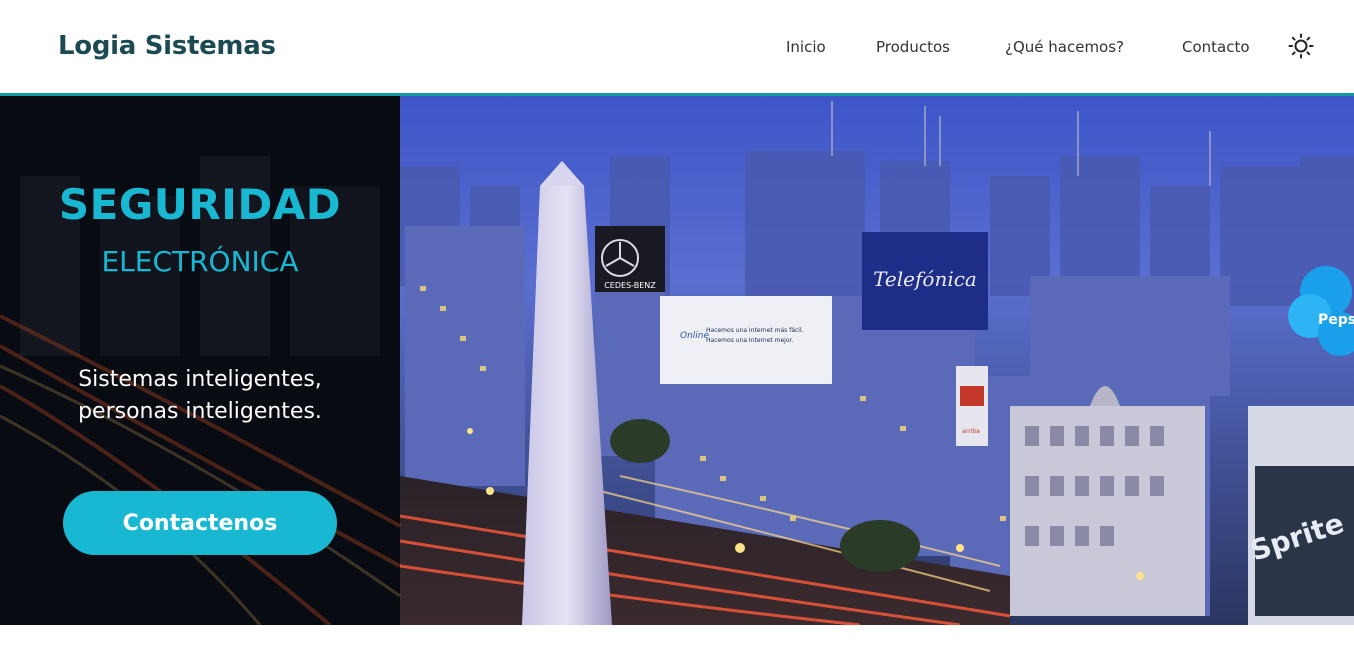  What do you see at coordinates (200, 379) in the screenshot?
I see `hero-tagline-line-1: Sistemas inteligentes,` at bounding box center [200, 379].